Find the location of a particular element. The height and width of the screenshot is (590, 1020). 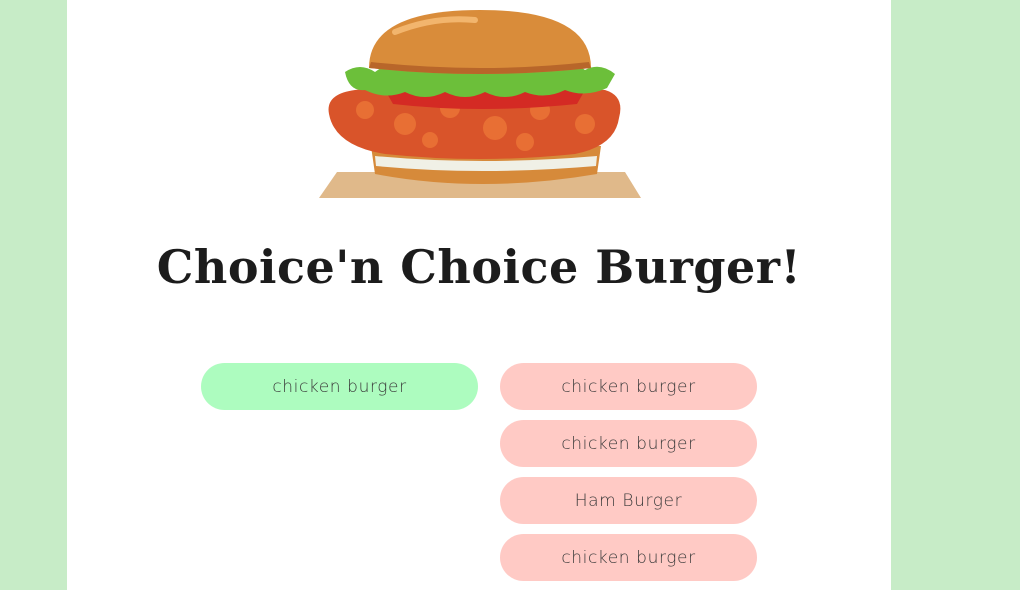

option-button-4: chicken burger is located at coordinates (628, 557).